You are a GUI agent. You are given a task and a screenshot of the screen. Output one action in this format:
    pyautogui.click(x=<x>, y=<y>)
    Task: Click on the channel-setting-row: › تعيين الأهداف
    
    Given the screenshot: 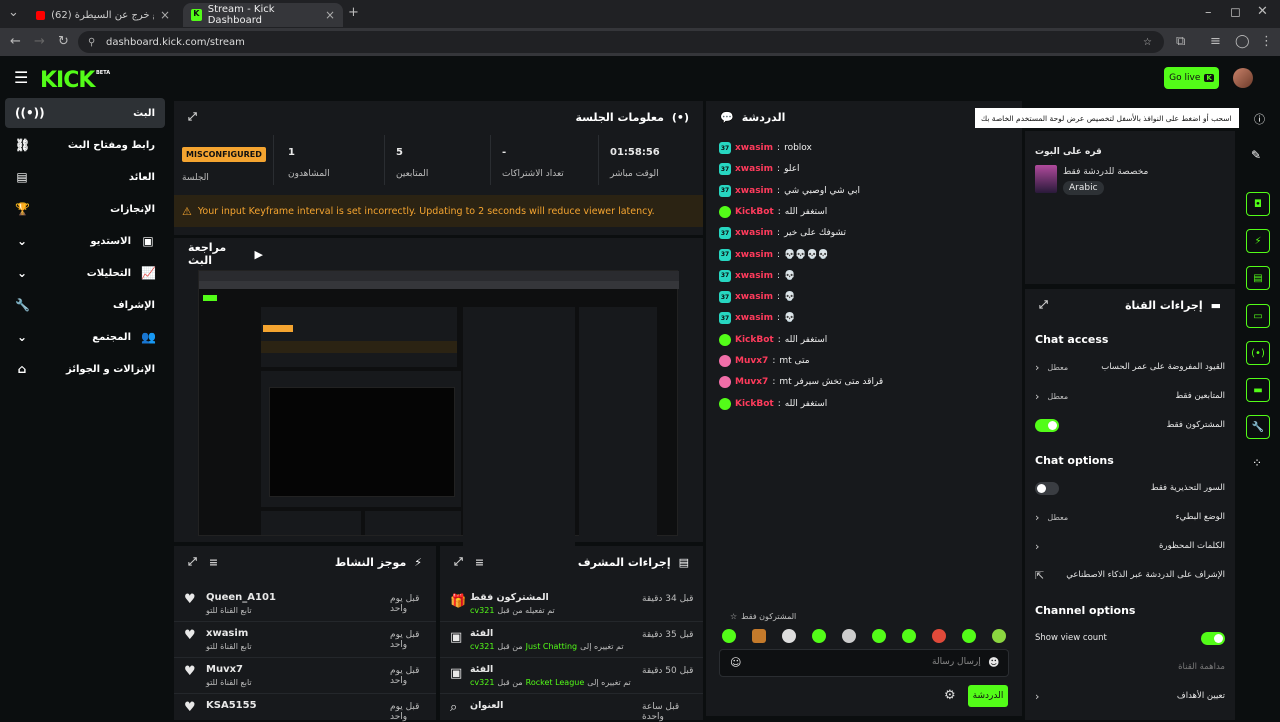 What is the action you would take?
    pyautogui.click(x=1130, y=696)
    